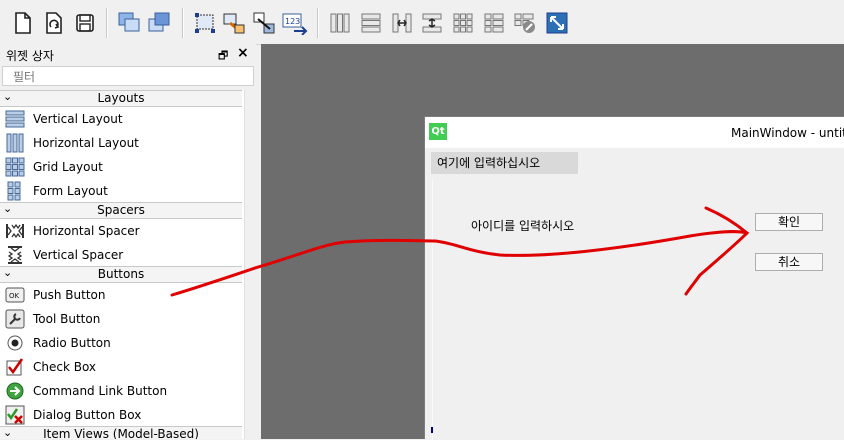  I want to click on widget-box-titlebar: 위젯 상자 🗗 ×, so click(128, 54).